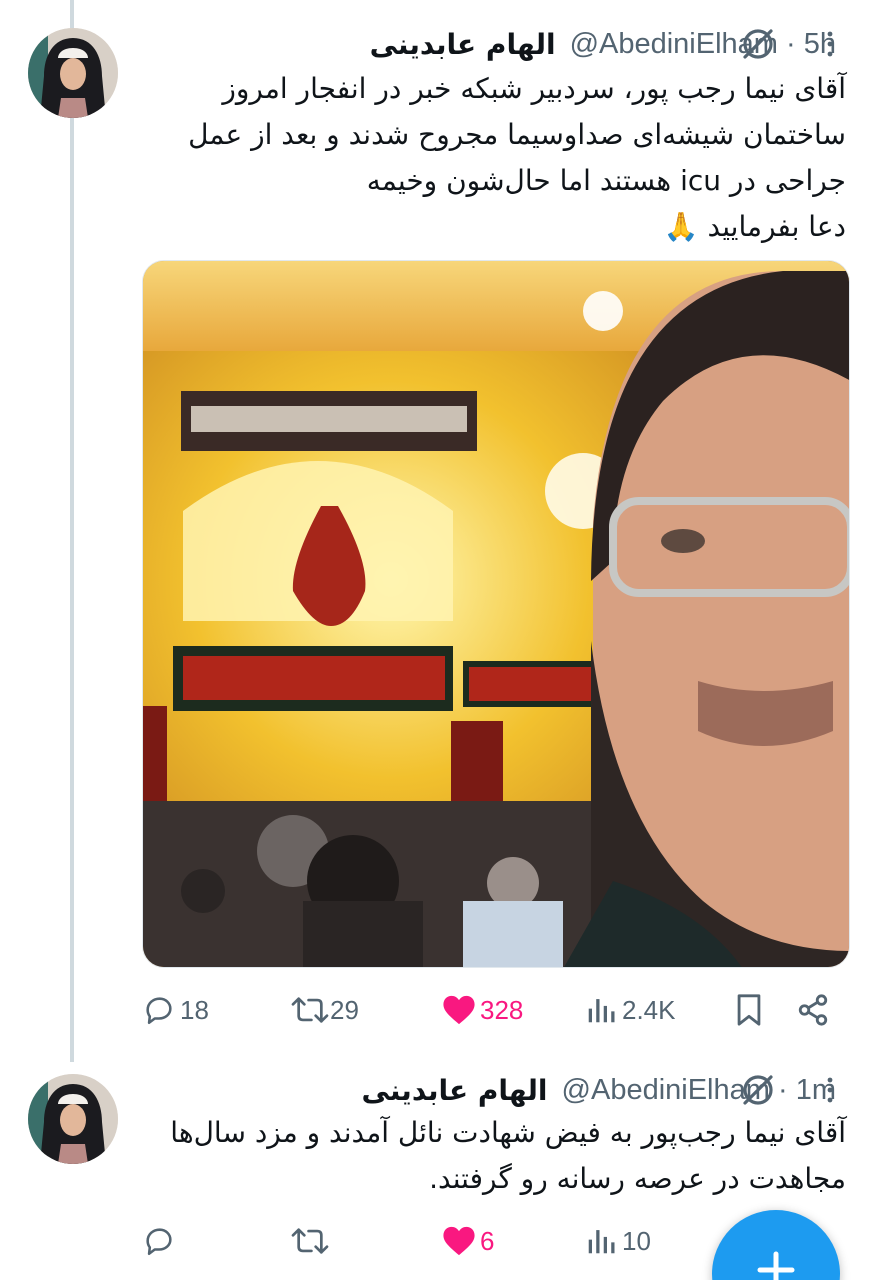 This screenshot has width=876, height=1280. I want to click on share-icon, so click(813, 1010).